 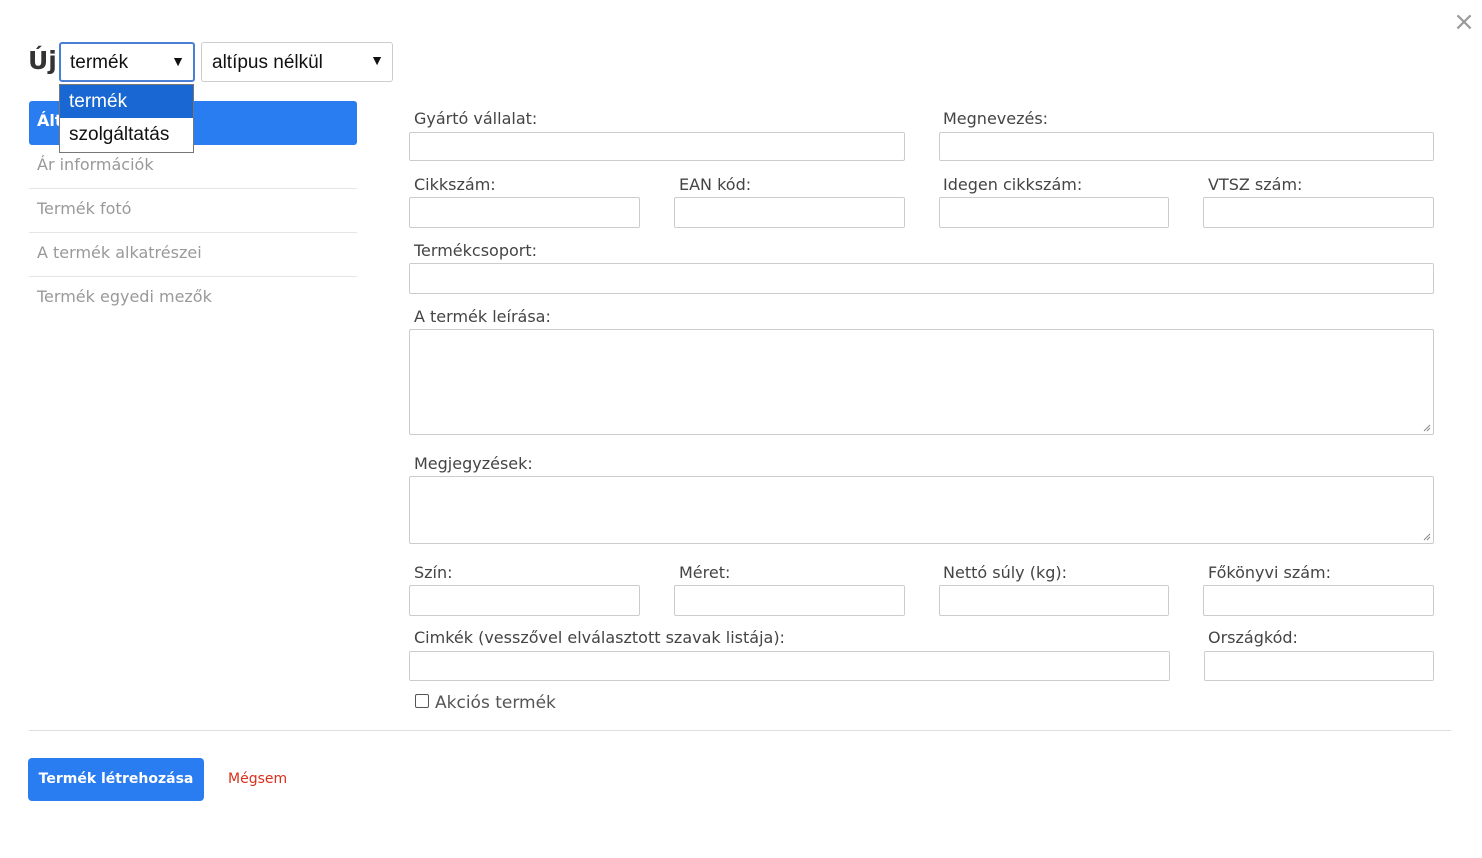 I want to click on ledger-number-input, so click(x=1318, y=600).